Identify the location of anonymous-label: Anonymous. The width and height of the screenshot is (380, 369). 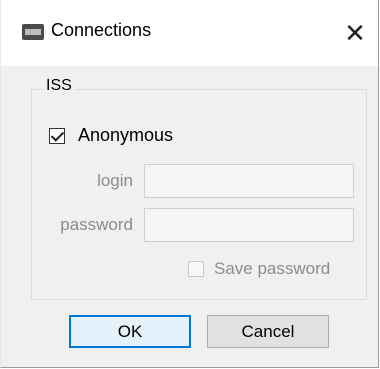
(125, 135).